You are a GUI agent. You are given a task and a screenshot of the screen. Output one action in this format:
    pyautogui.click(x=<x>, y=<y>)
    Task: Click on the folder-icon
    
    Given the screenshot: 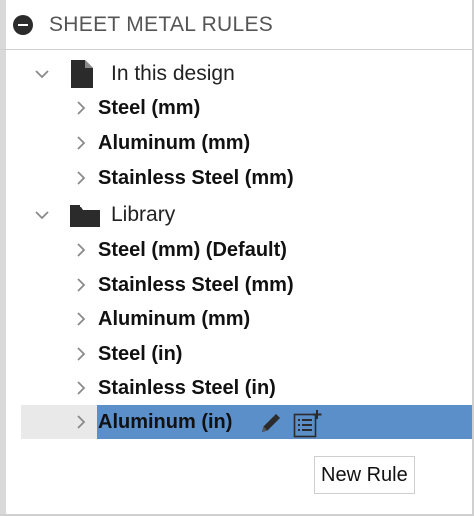 What is the action you would take?
    pyautogui.click(x=85, y=218)
    